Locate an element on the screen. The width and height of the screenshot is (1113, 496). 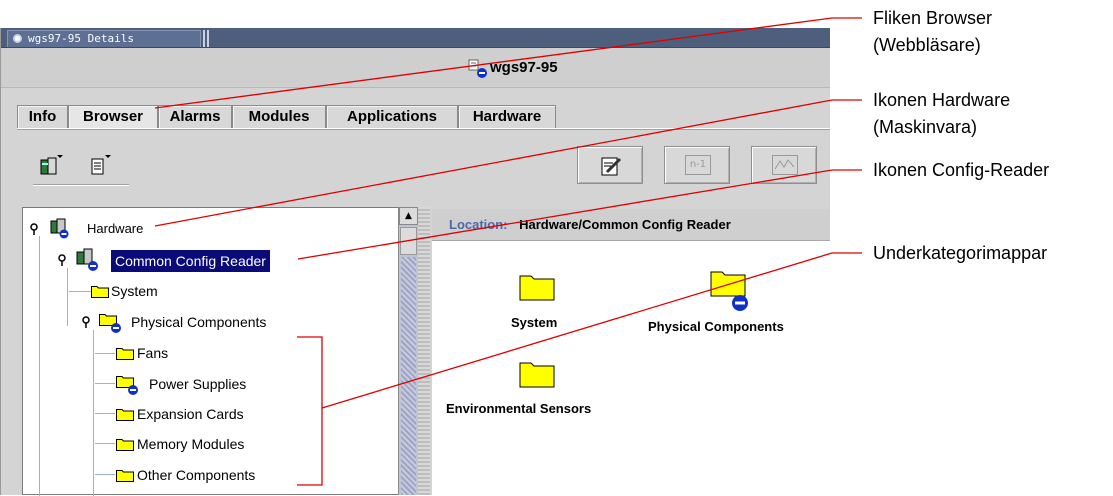
graph-icon is located at coordinates (785, 165).